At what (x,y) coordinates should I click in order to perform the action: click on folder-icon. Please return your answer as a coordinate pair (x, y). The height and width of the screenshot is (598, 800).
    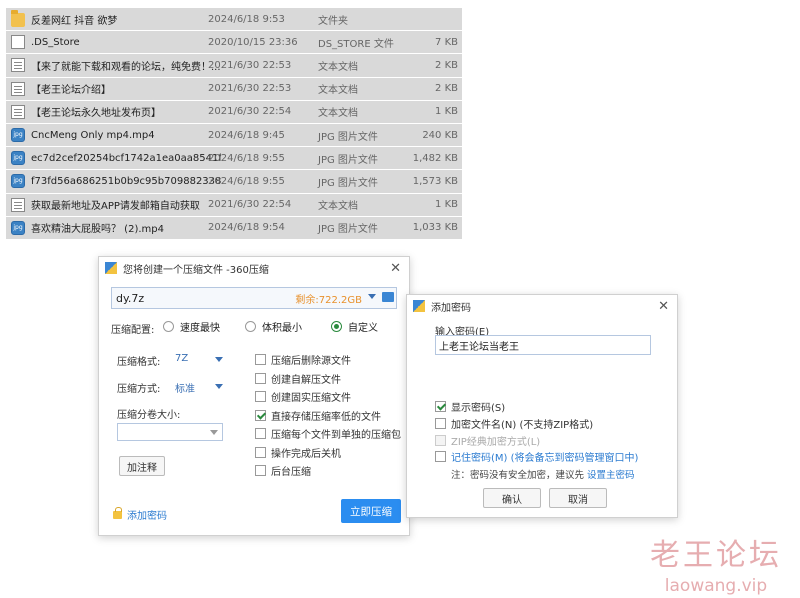
    Looking at the image, I should click on (18, 19).